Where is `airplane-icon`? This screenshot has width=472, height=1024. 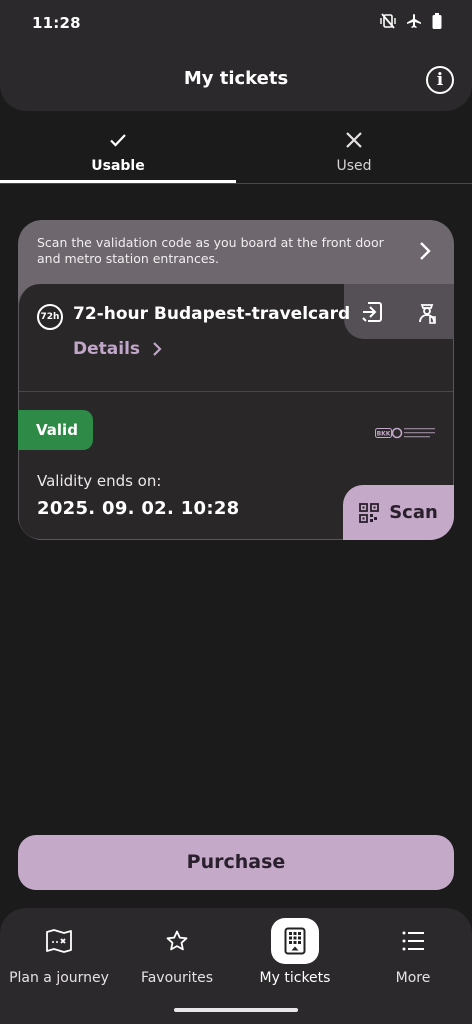 airplane-icon is located at coordinates (414, 21).